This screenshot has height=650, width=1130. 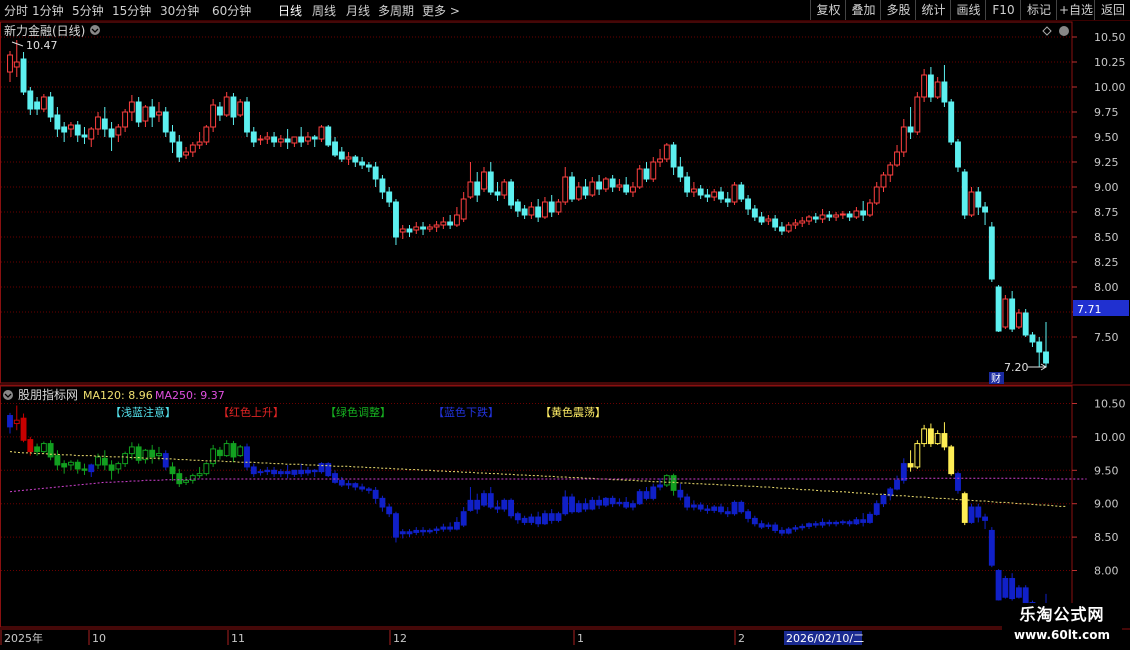 I want to click on toolbar-button-4: 画线, so click(x=968, y=10).